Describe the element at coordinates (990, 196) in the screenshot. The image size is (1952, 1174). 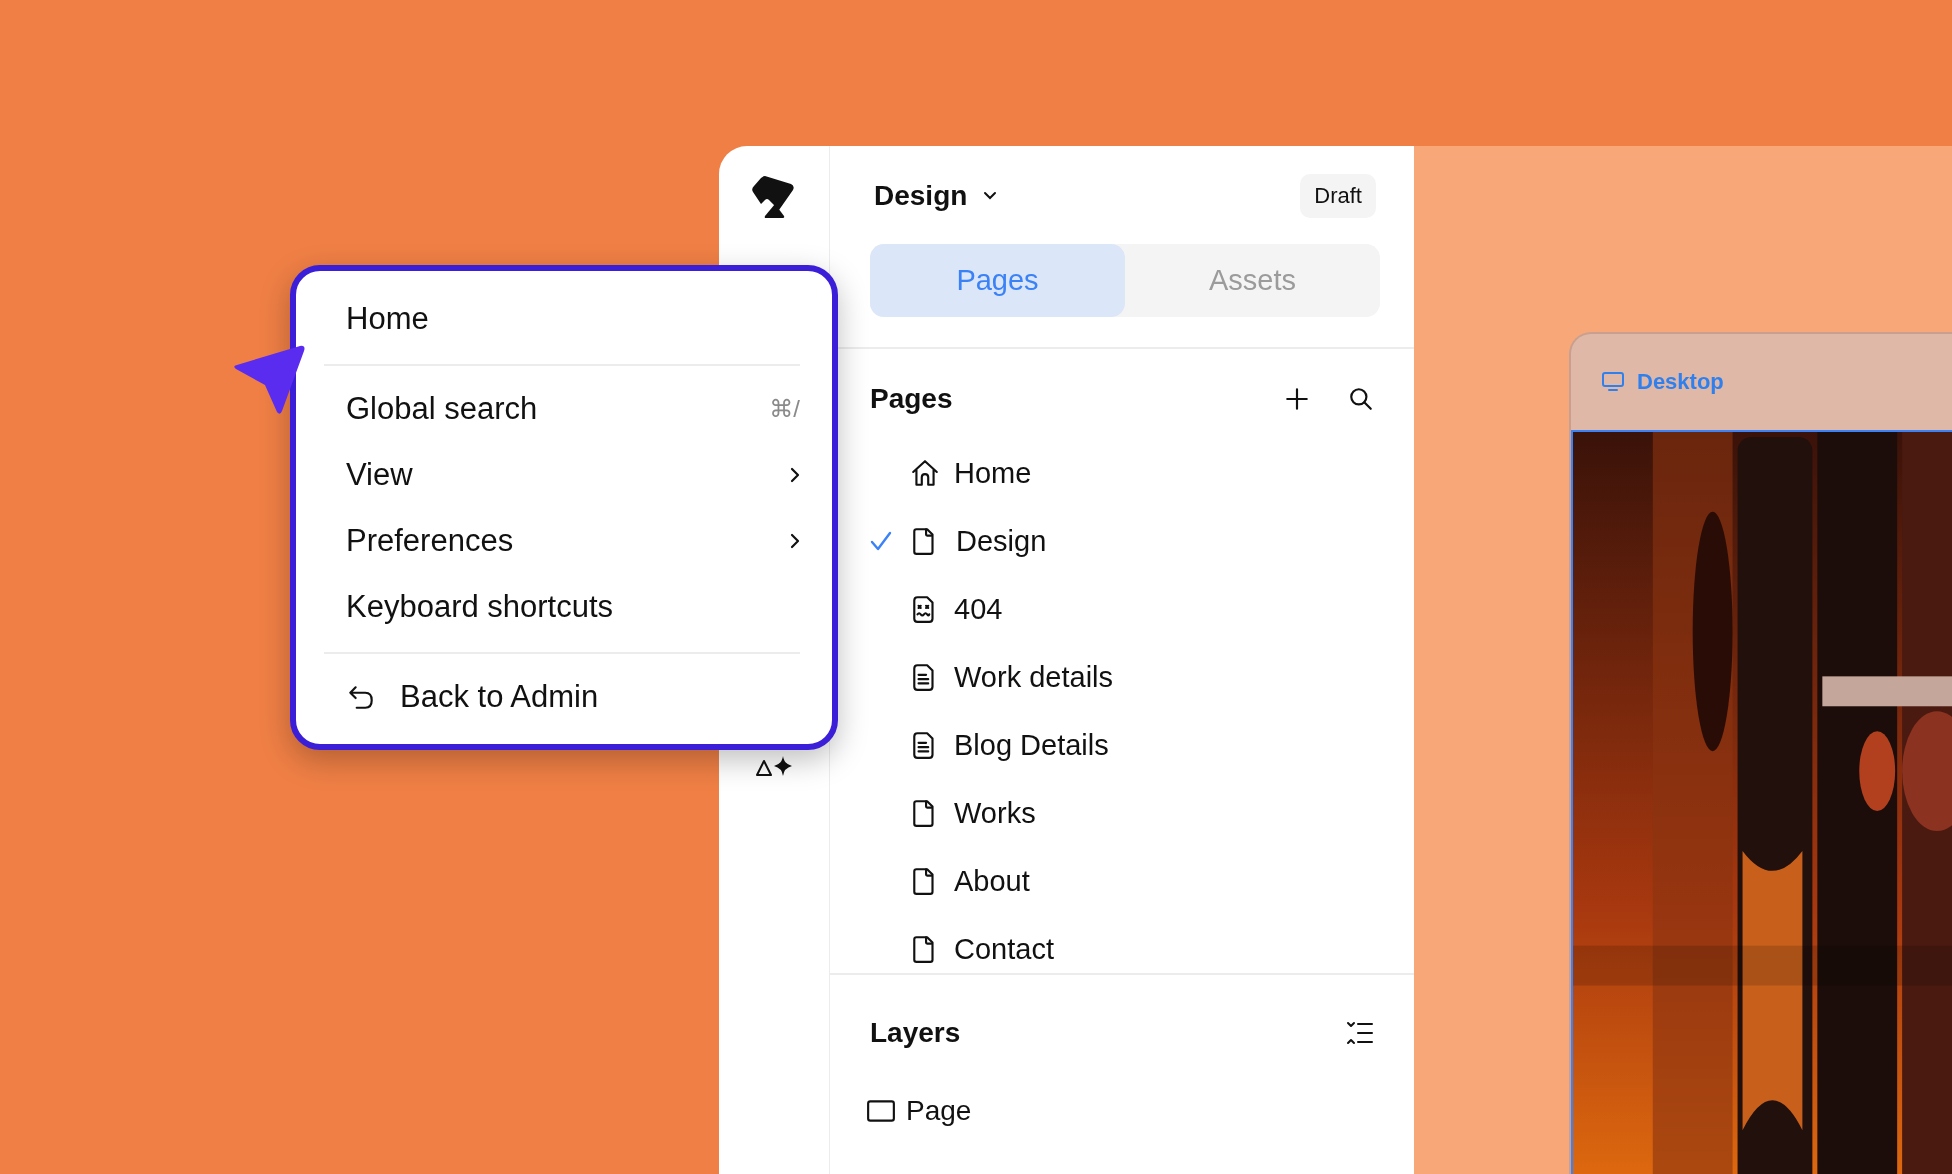
I see `chevron-down-icon` at that location.